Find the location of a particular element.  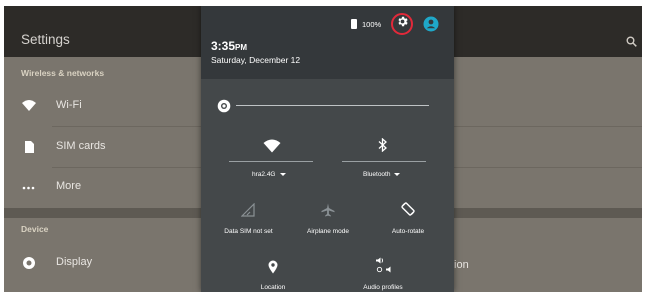

settings-item-label: More is located at coordinates (69, 186).